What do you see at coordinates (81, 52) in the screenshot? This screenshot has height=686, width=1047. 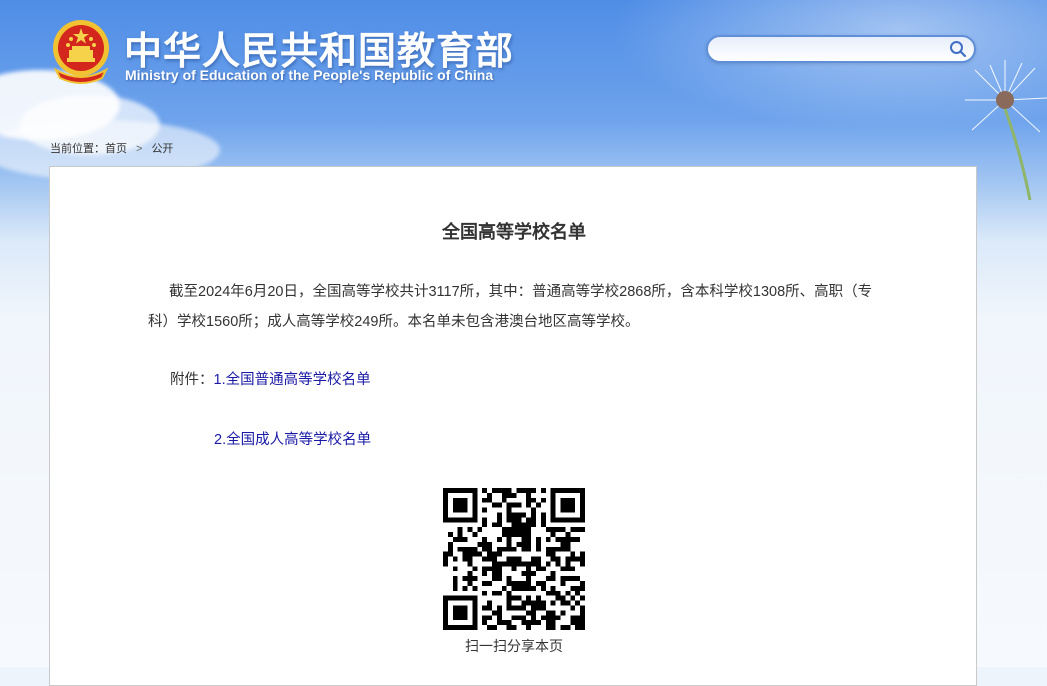 I see `national-emblem-icon` at bounding box center [81, 52].